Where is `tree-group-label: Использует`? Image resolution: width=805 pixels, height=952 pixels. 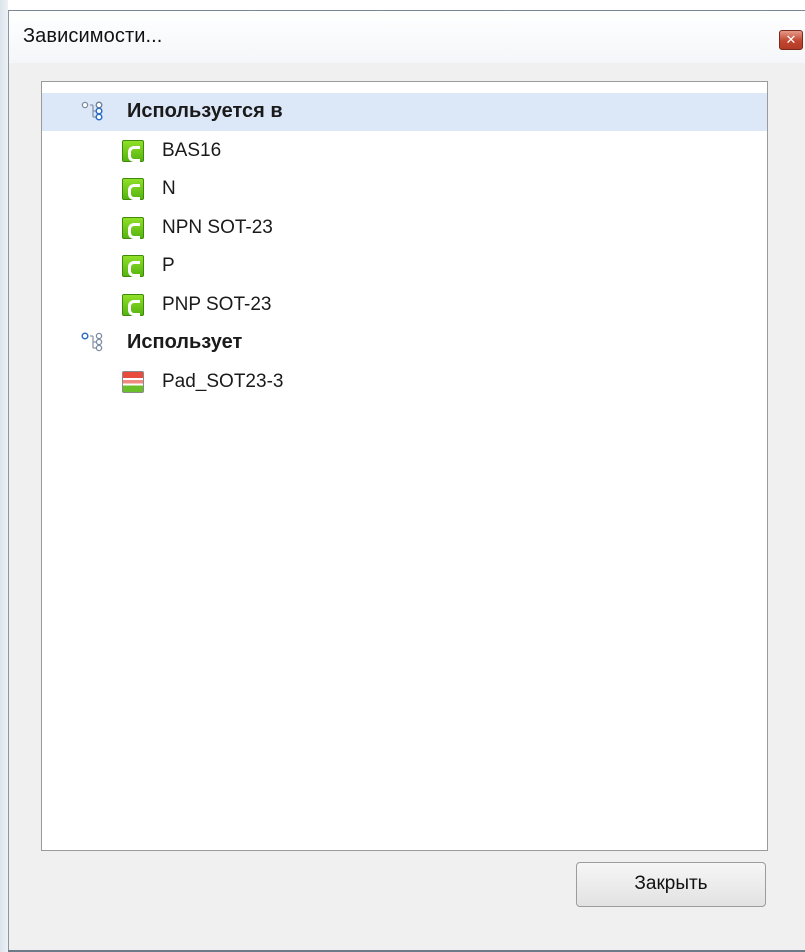 tree-group-label: Использует is located at coordinates (185, 342).